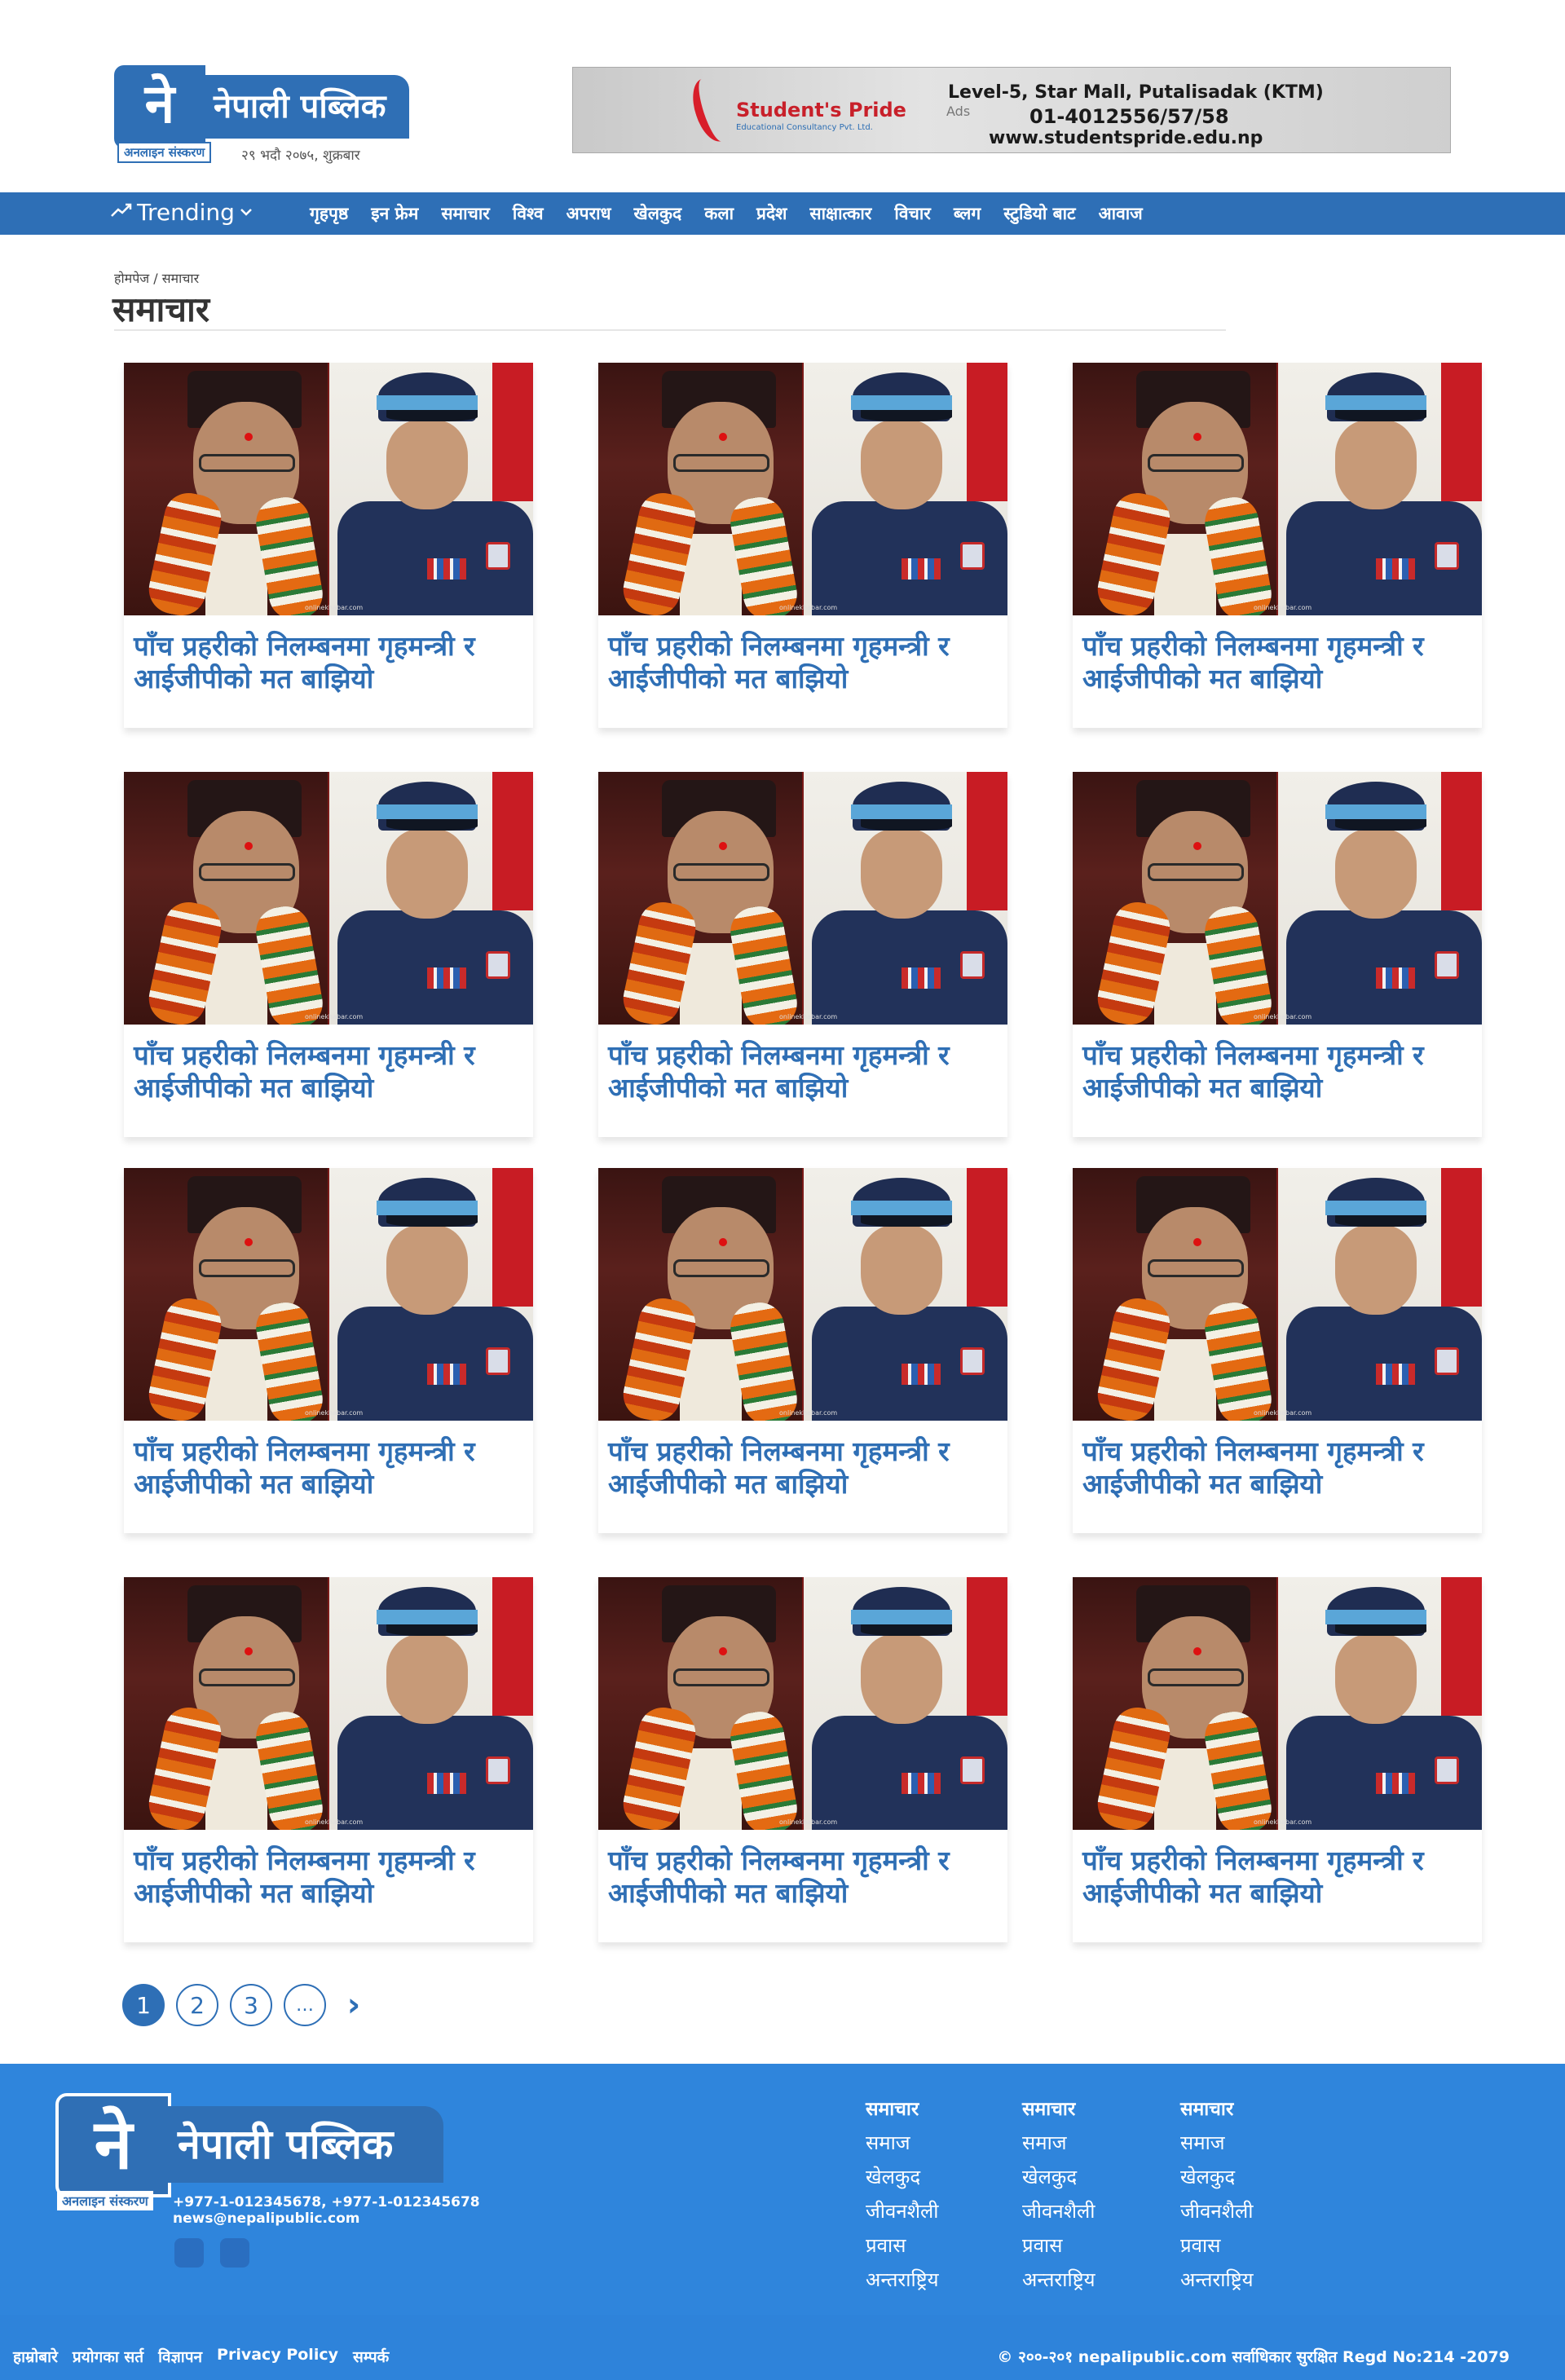  I want to click on nav-item-province: प्रदेश, so click(771, 213).